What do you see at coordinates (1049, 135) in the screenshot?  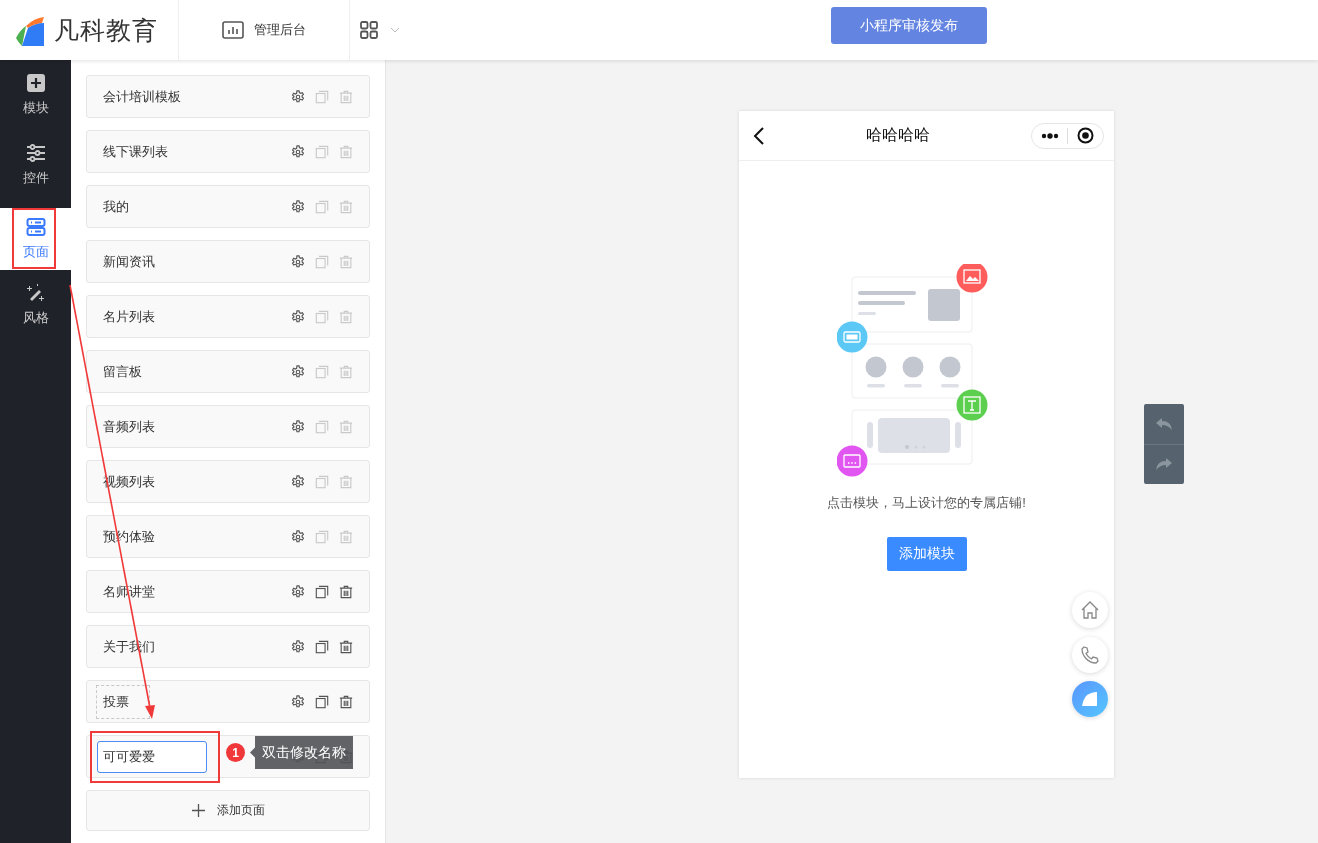 I see `more-icon` at bounding box center [1049, 135].